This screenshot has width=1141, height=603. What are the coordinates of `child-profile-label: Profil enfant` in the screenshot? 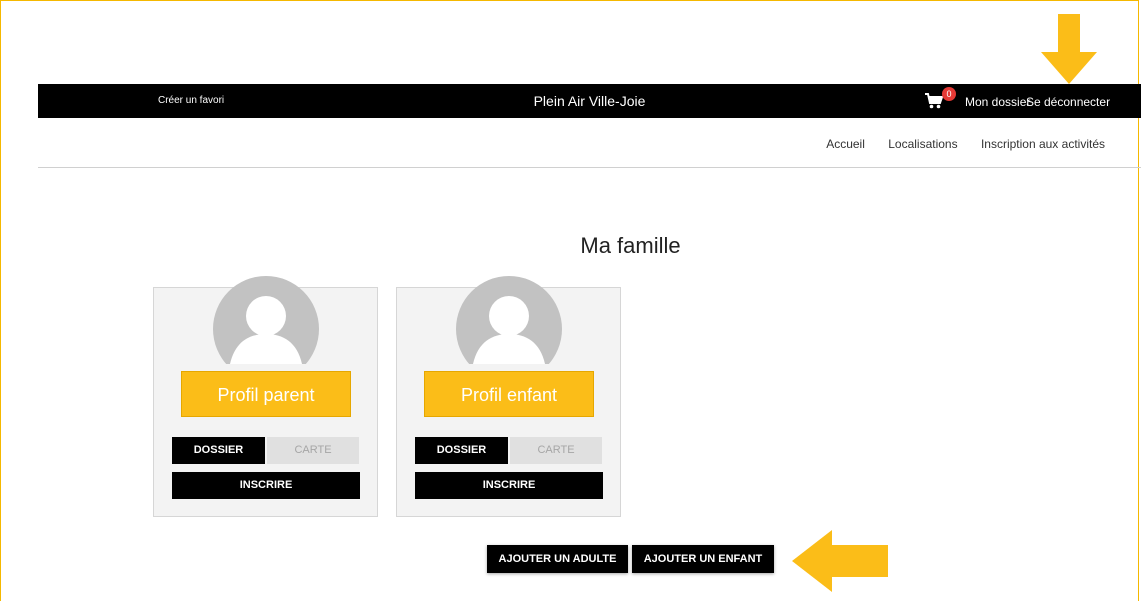 It's located at (509, 394).